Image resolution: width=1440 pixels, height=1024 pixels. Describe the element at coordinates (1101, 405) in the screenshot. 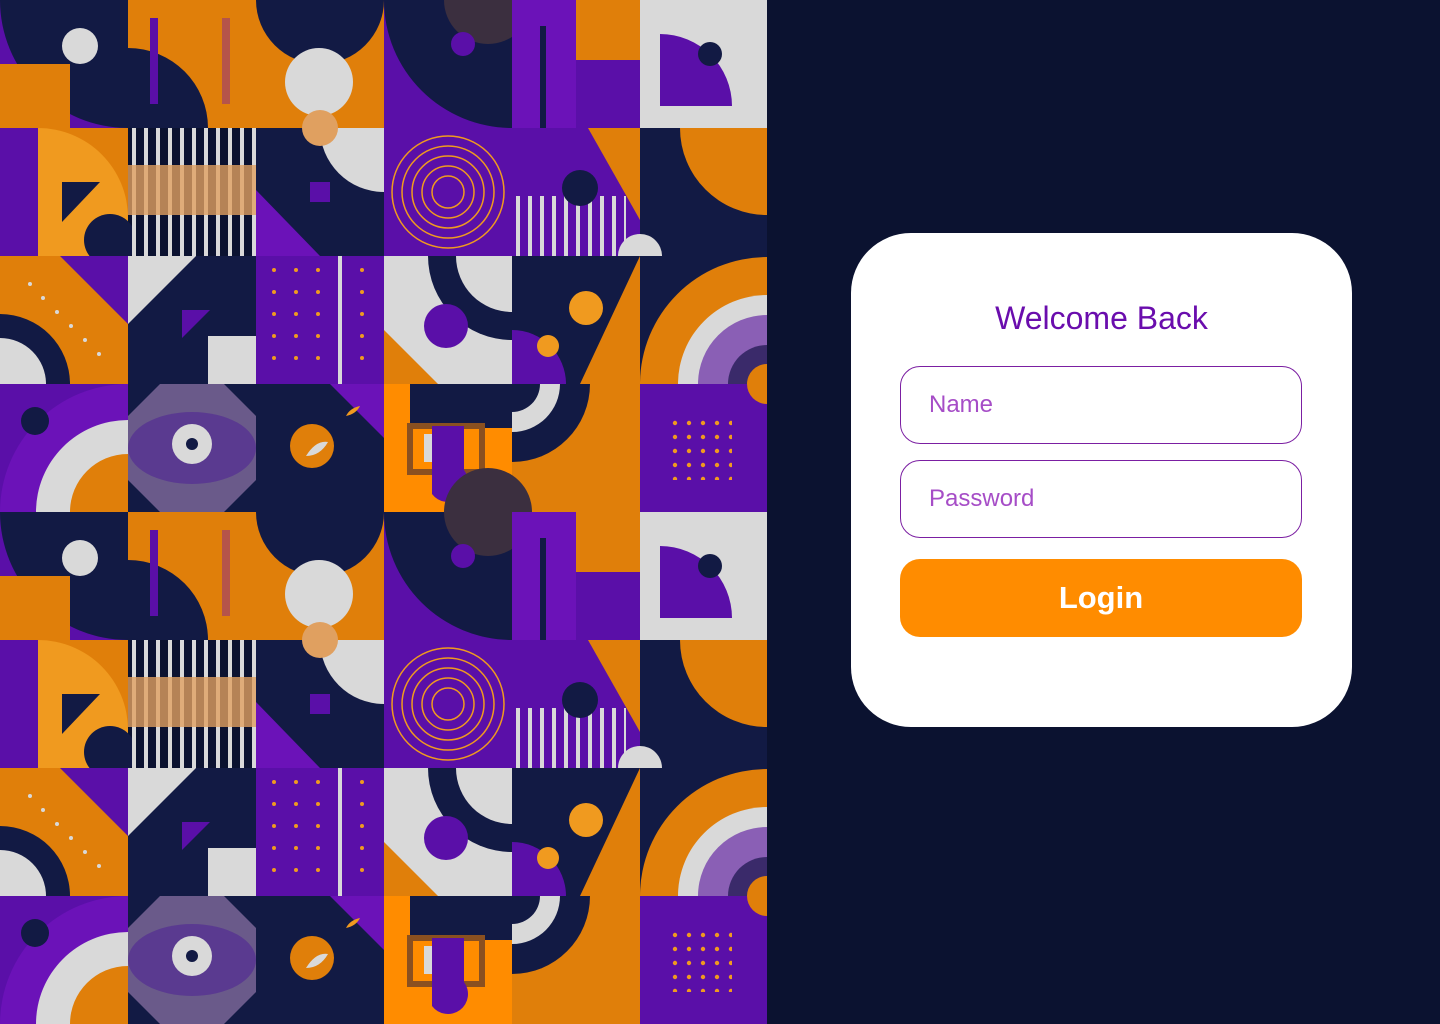

I see `name-input` at that location.